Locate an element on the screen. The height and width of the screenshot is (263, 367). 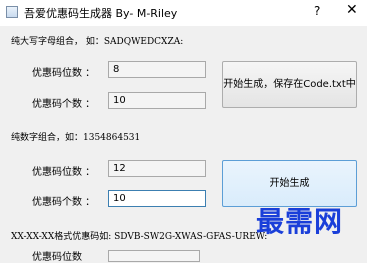
help-button: ? is located at coordinates (317, 11).